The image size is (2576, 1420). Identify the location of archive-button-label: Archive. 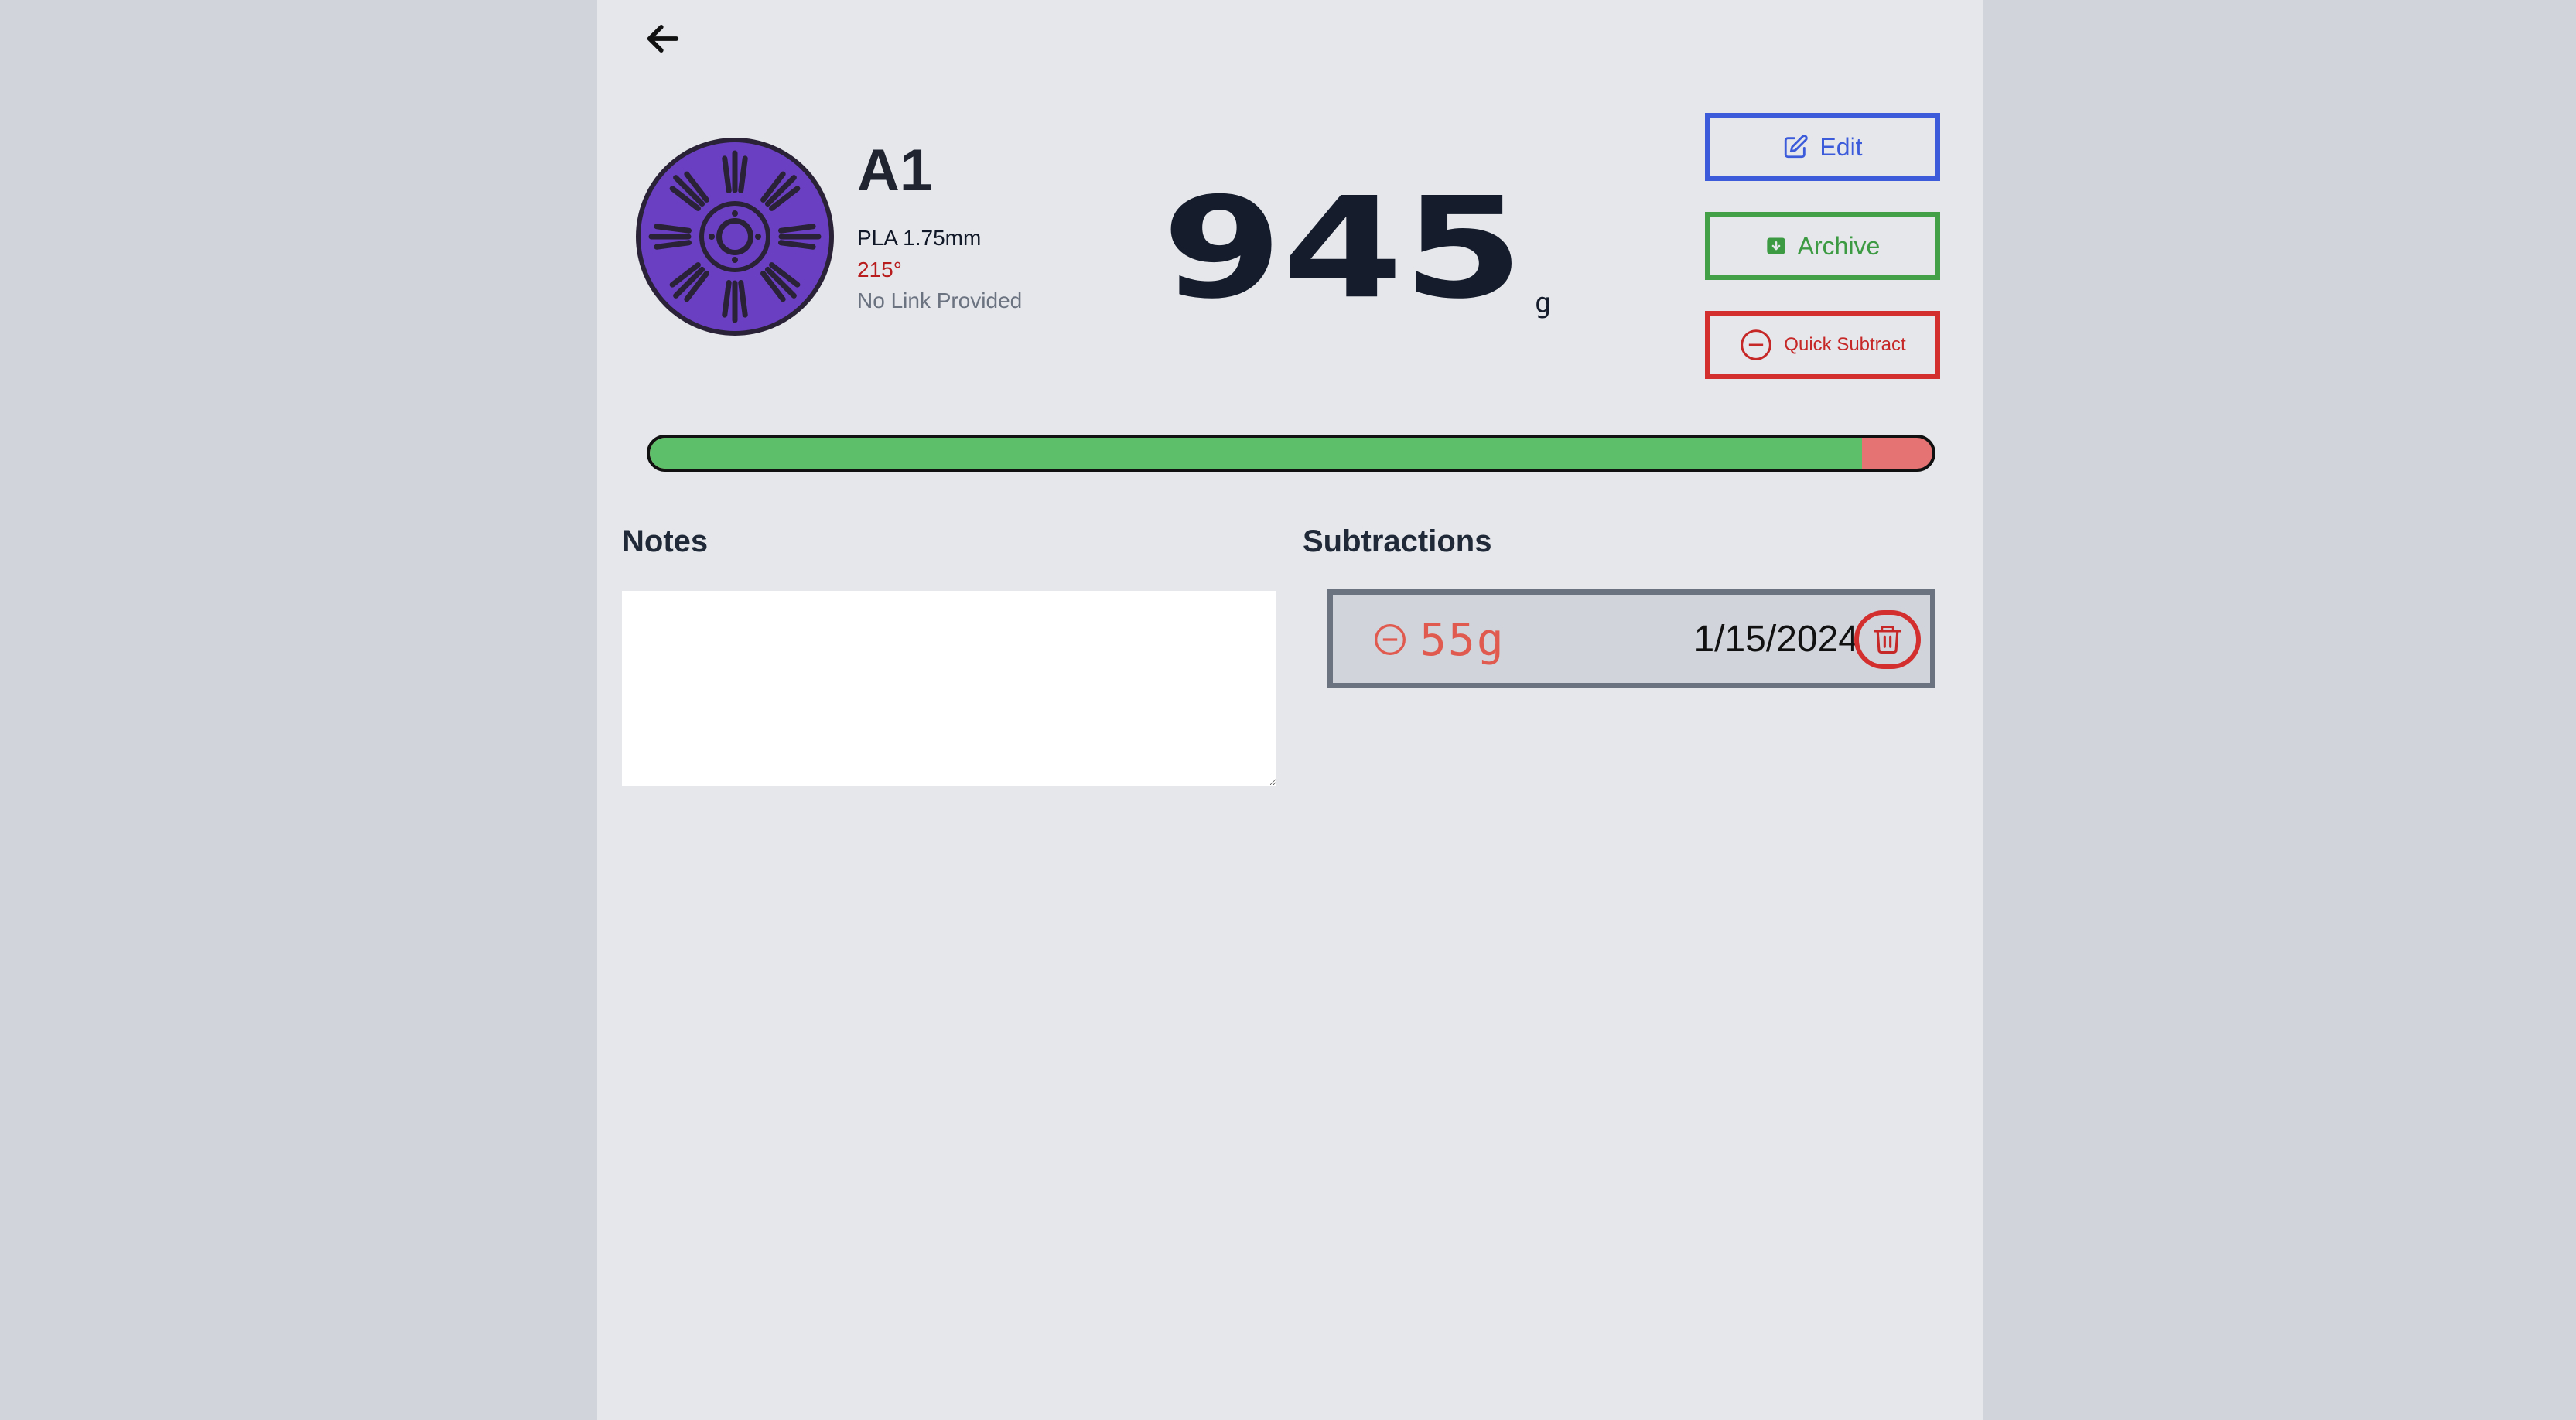
(1839, 245).